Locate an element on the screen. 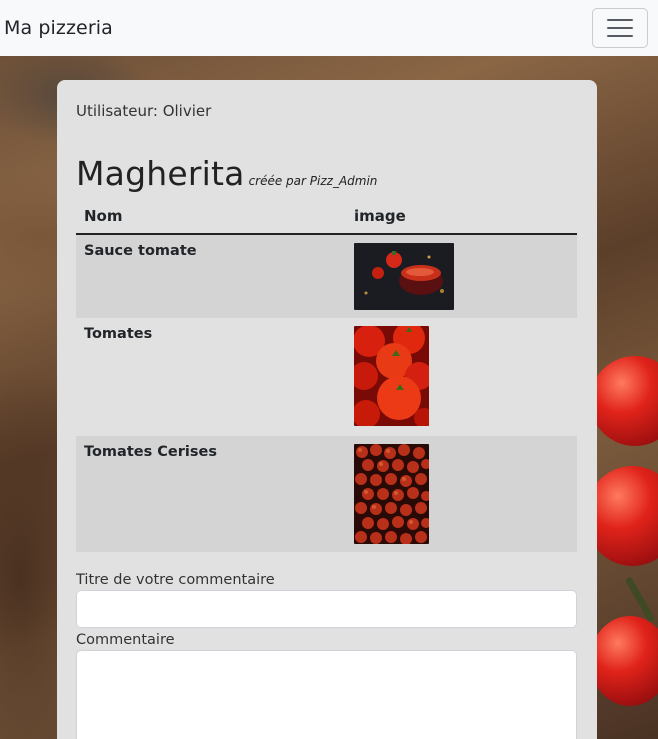 The image size is (658, 739). comment-title-input is located at coordinates (326, 609).